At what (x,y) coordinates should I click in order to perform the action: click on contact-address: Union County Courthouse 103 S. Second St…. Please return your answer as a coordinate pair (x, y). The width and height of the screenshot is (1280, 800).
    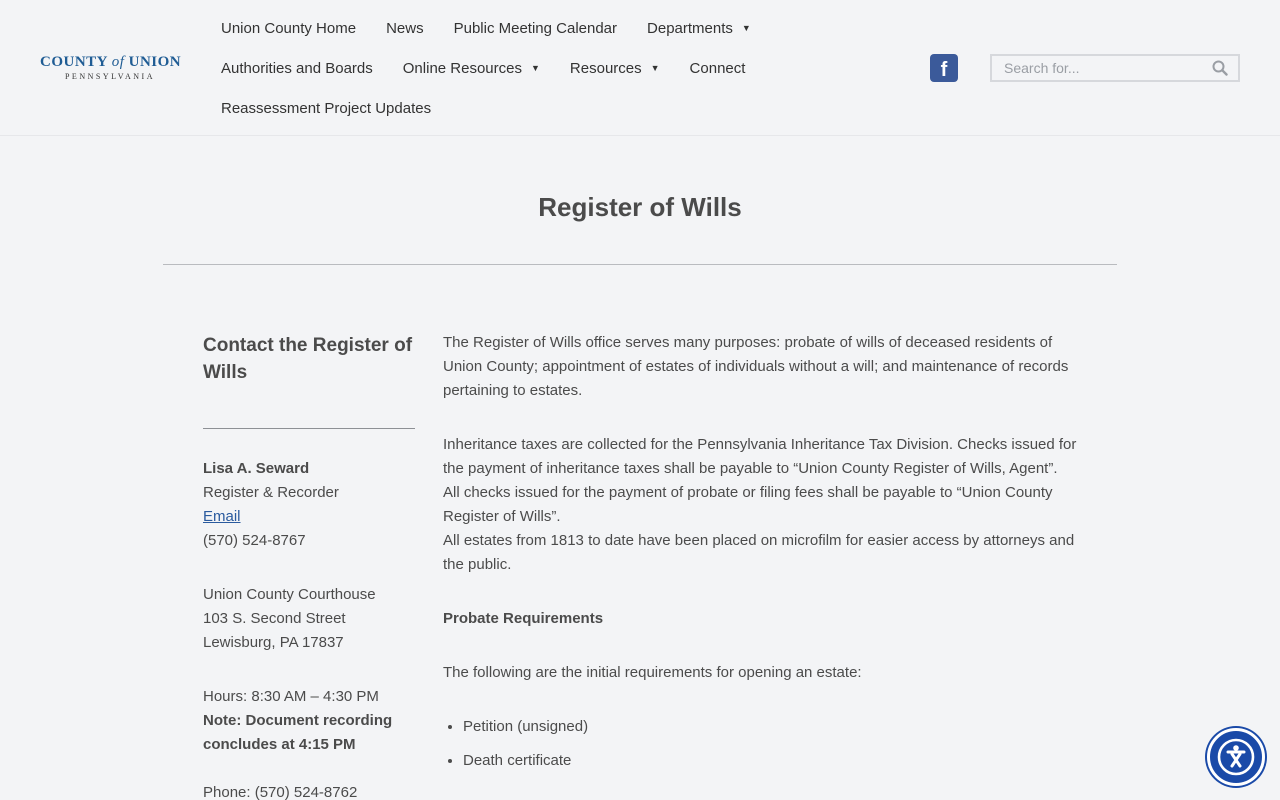
    Looking at the image, I should click on (309, 619).